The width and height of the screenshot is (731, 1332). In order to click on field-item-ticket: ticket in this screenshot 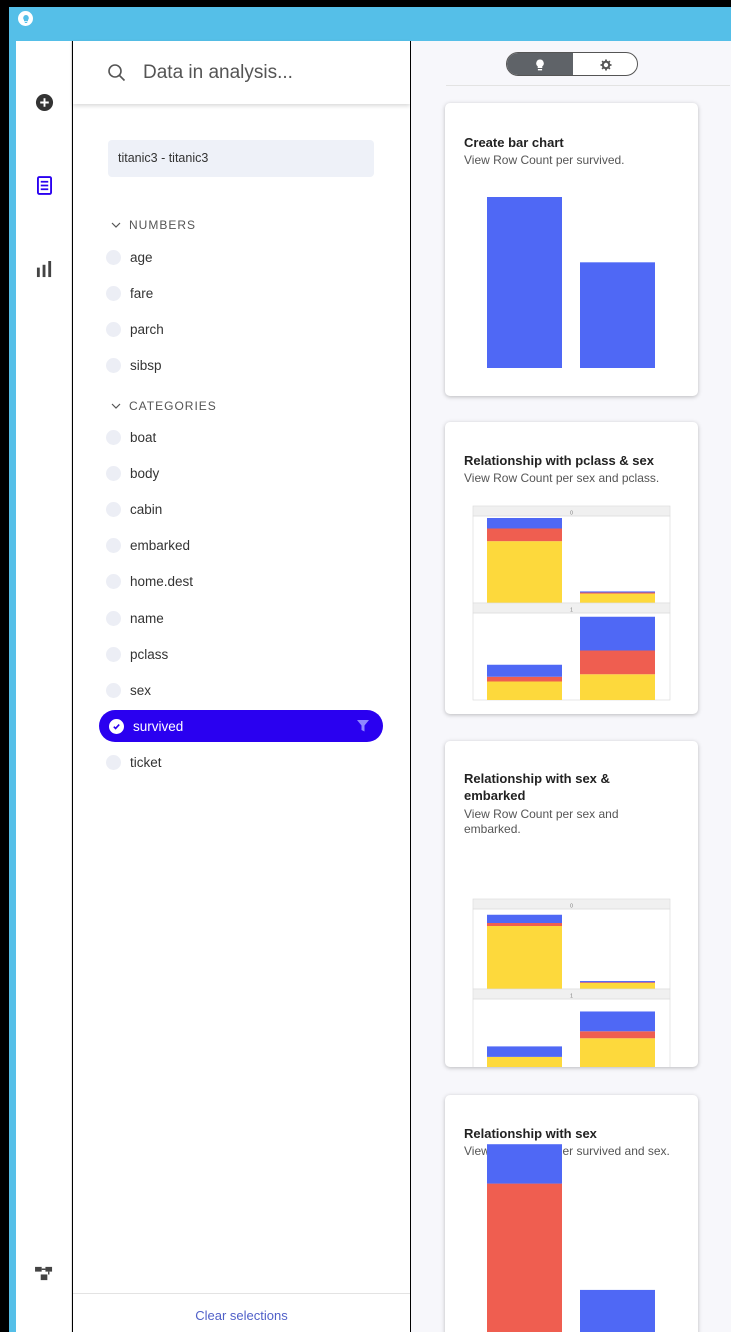, I will do `click(134, 762)`.